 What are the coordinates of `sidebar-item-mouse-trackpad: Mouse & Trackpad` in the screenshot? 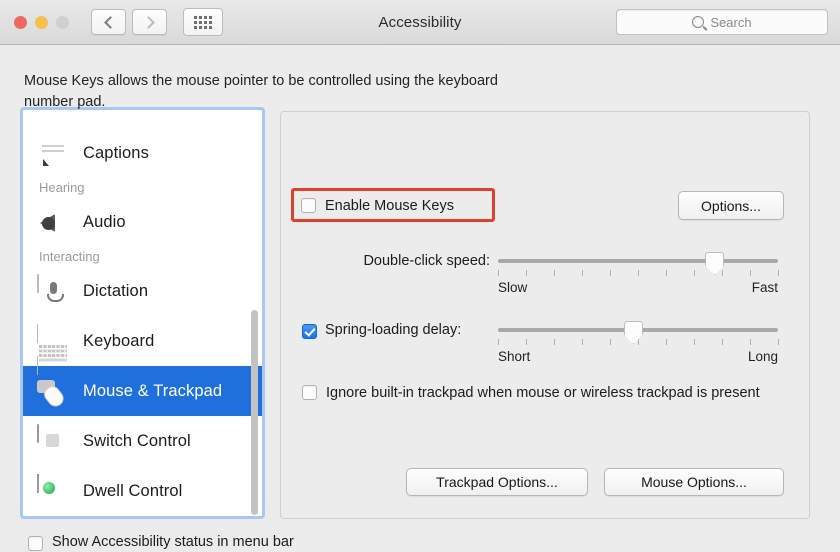 It's located at (142, 391).